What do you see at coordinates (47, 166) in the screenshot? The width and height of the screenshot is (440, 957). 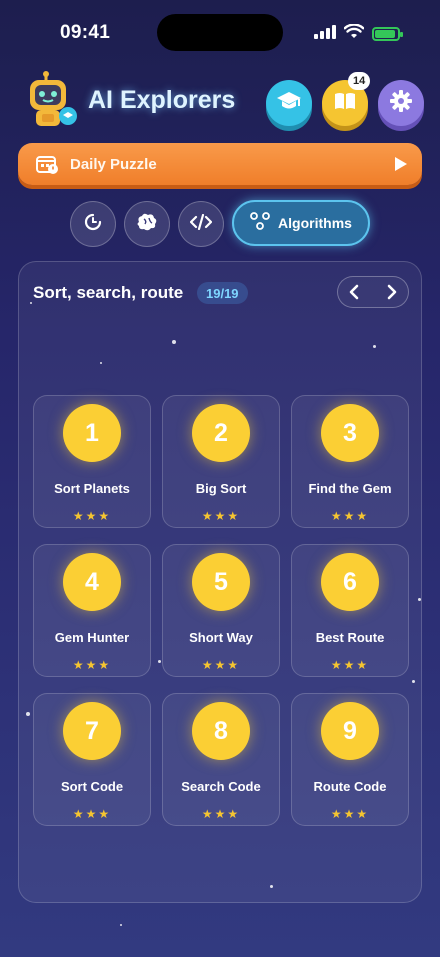 I see `calendar-icon` at bounding box center [47, 166].